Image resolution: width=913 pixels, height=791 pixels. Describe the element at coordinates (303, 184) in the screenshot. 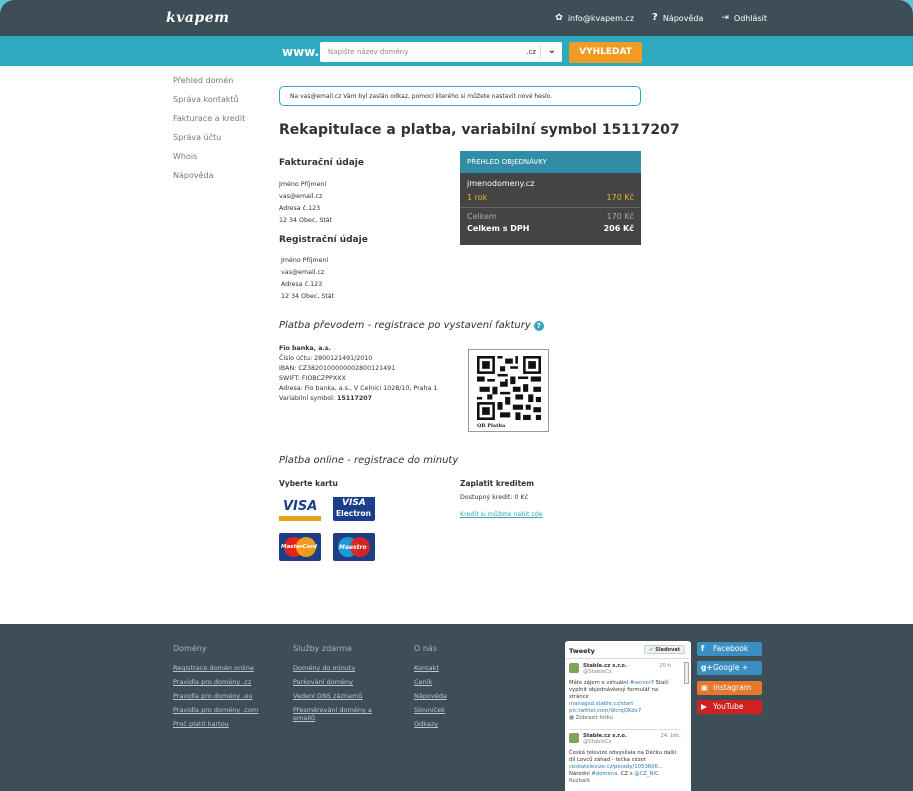

I see `billing-line: Jméno Příjmení` at that location.